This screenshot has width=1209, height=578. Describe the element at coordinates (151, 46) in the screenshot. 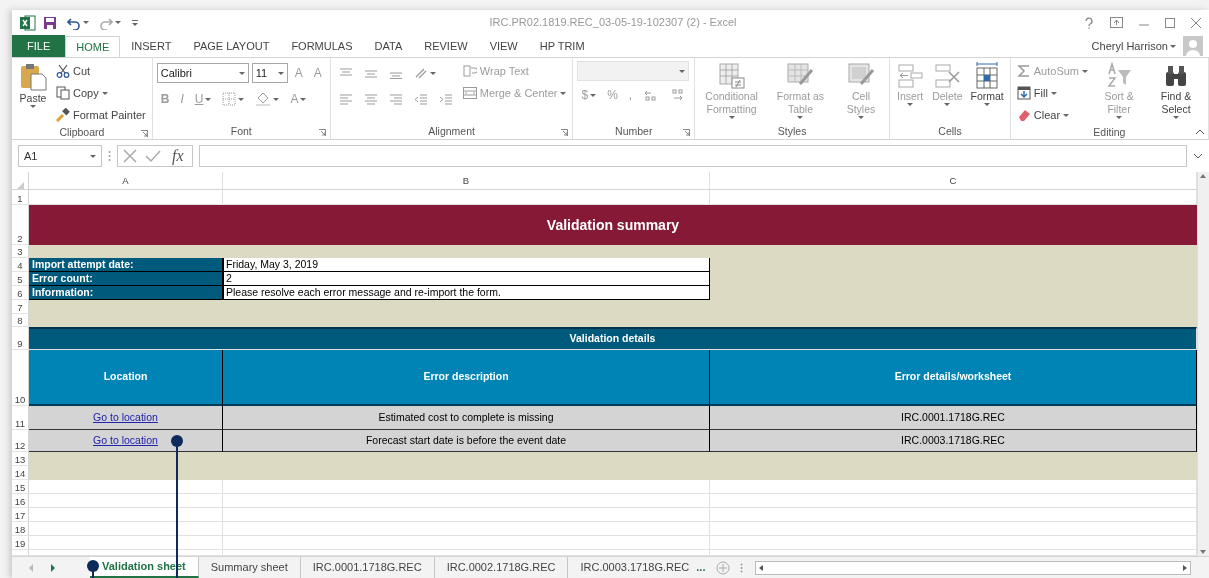

I see `ribbon-tab: INSERT` at that location.